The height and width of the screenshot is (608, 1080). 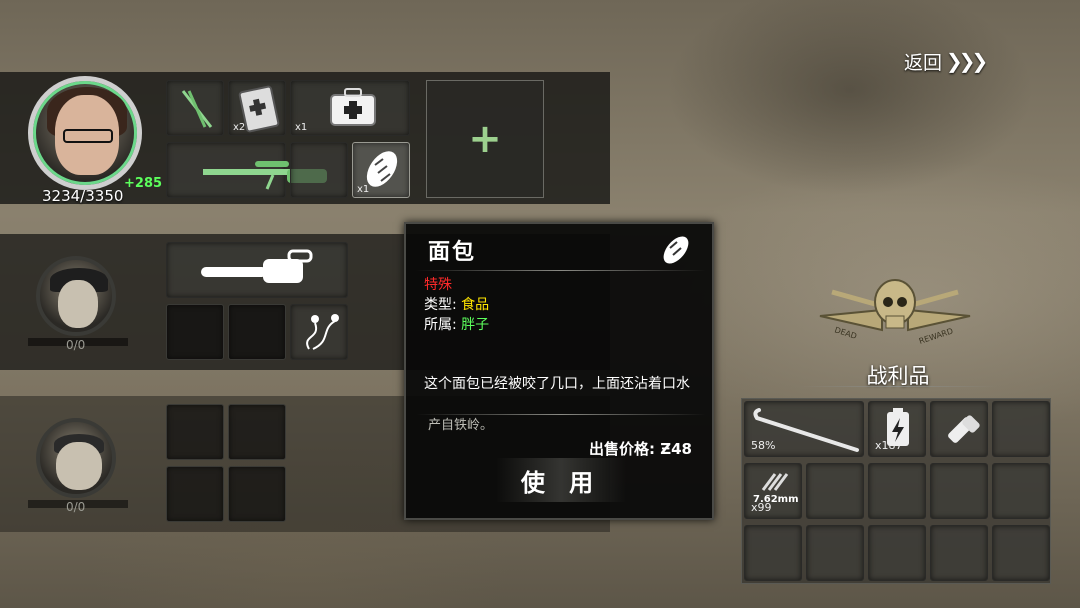 What do you see at coordinates (257, 266) in the screenshot?
I see `chainsaw-icon` at bounding box center [257, 266].